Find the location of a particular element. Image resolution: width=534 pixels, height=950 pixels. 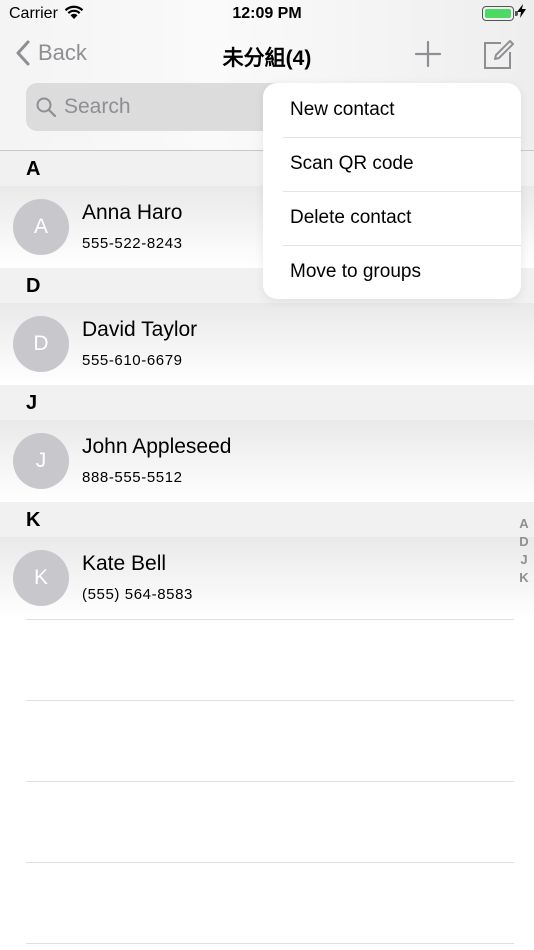

avatar: K is located at coordinates (41, 578).